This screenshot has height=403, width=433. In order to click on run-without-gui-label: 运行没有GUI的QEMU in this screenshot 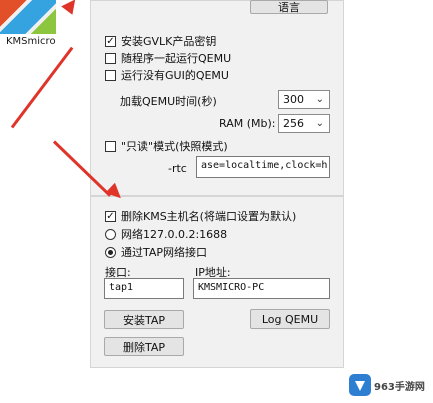, I will do `click(175, 75)`.